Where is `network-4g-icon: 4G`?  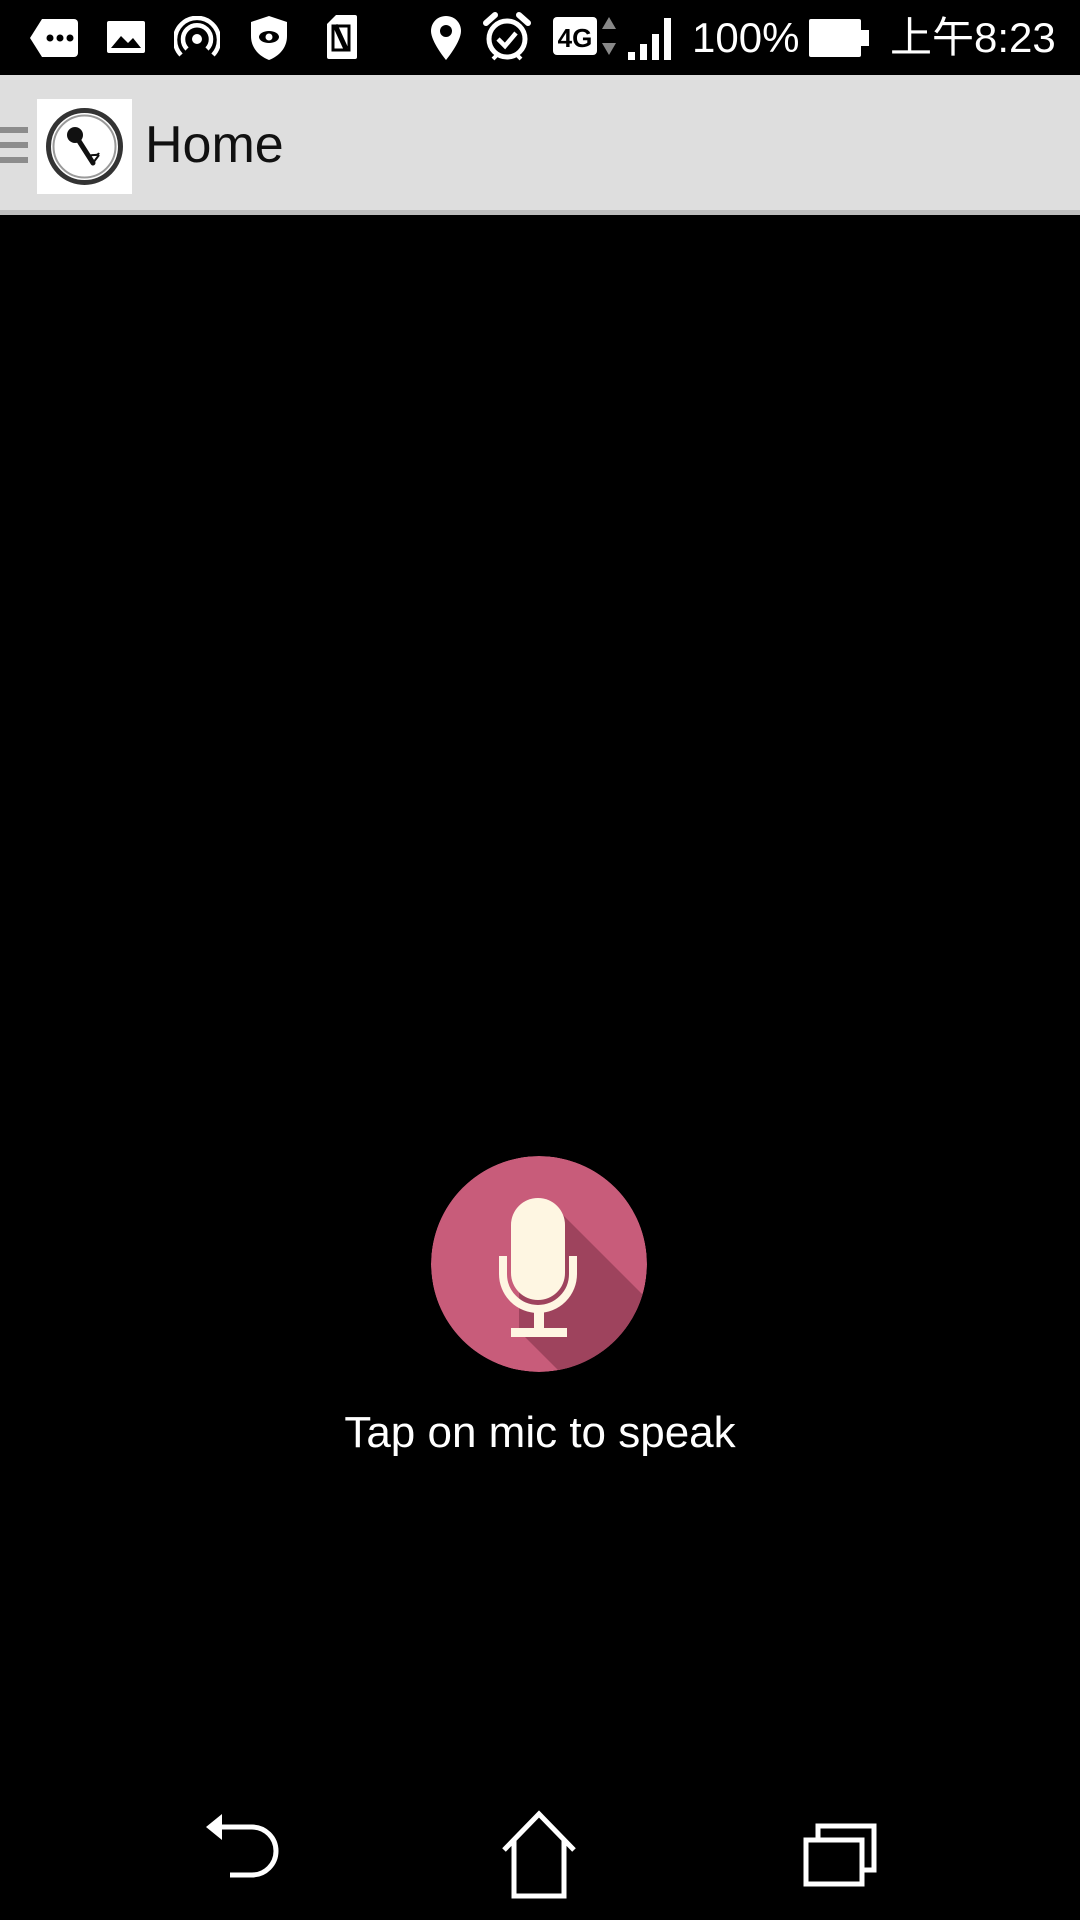
network-4g-icon: 4G is located at coordinates (584, 36).